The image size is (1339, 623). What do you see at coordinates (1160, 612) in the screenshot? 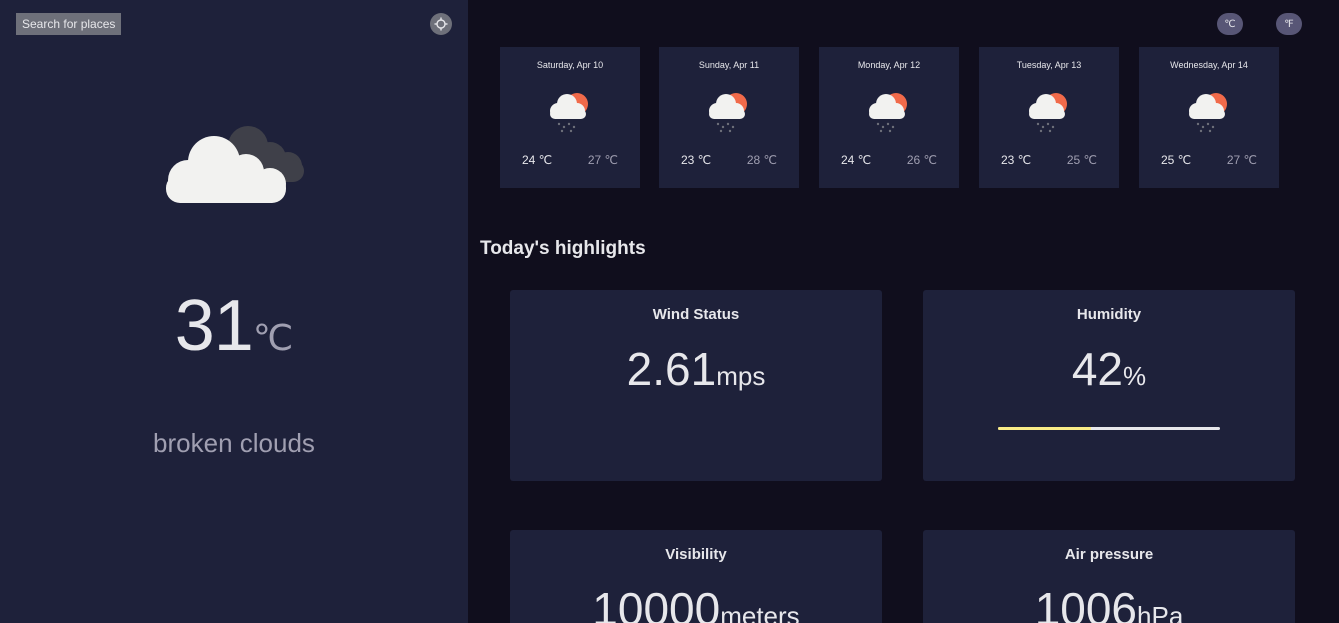
I see `air-pressure-unit: hPa` at bounding box center [1160, 612].